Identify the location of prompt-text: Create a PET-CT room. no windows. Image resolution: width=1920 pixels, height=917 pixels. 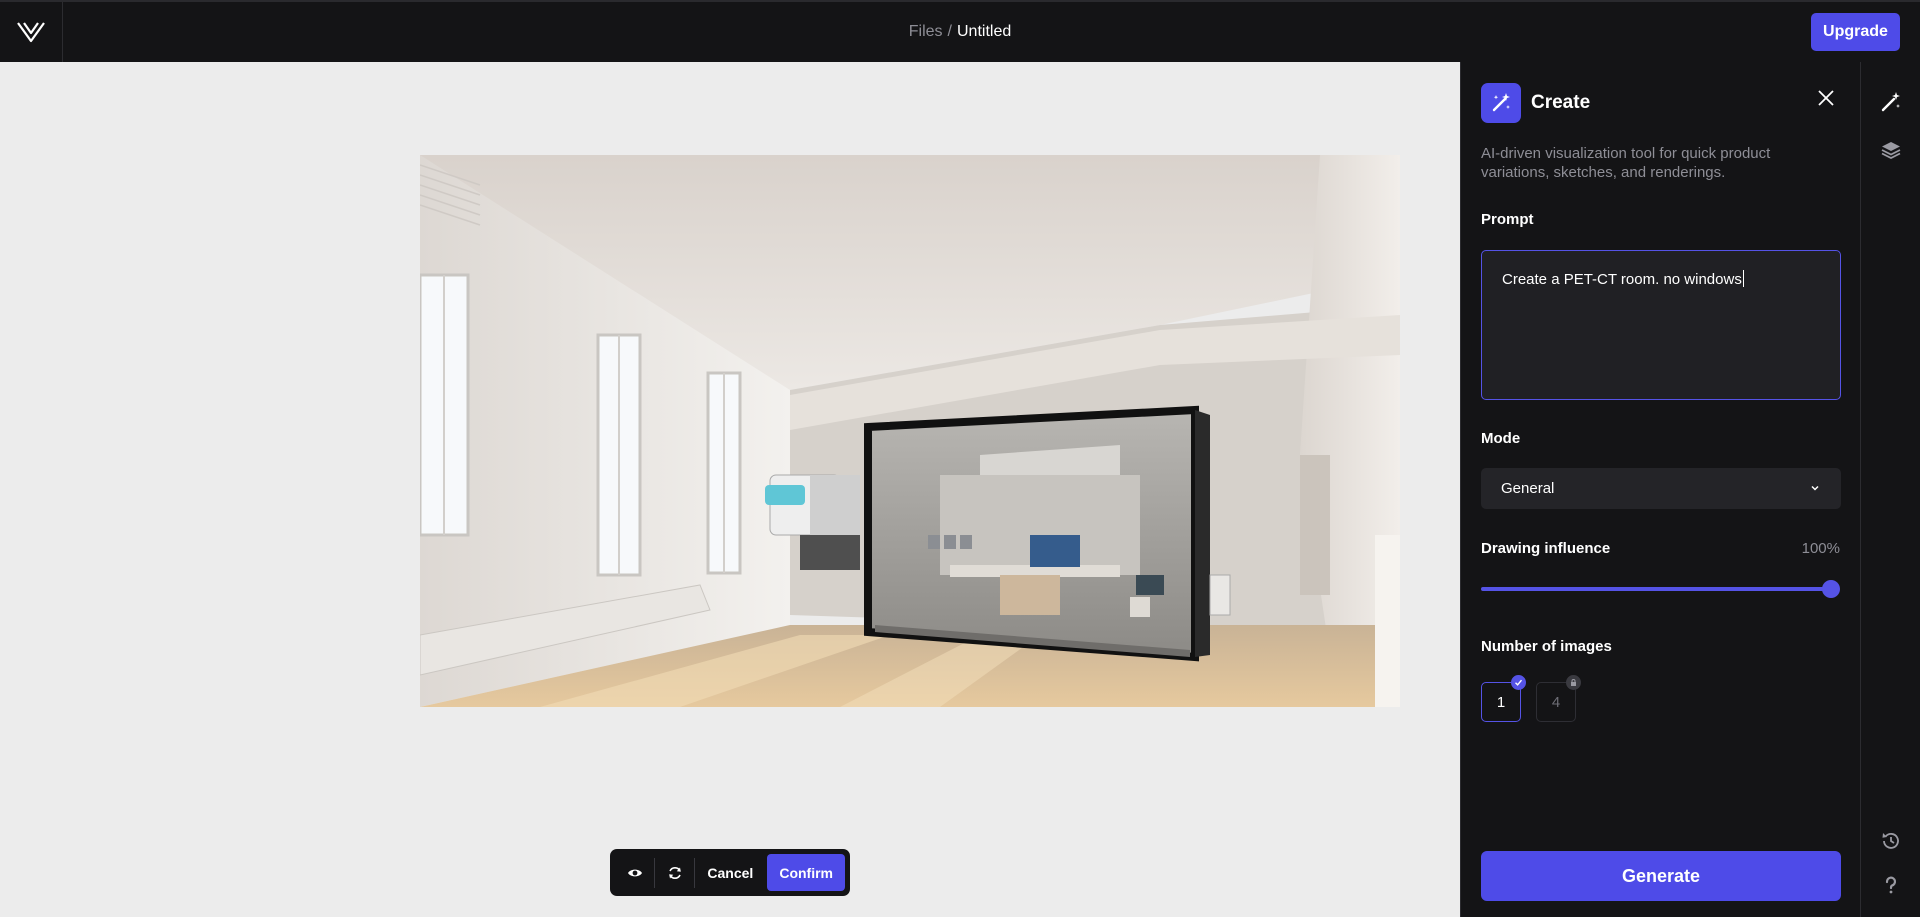
(1622, 279).